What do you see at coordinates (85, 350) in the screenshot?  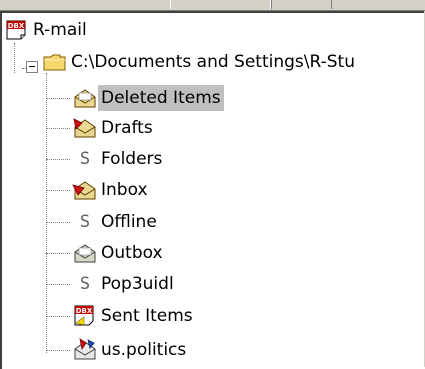 I see `newsgroup-icon` at bounding box center [85, 350].